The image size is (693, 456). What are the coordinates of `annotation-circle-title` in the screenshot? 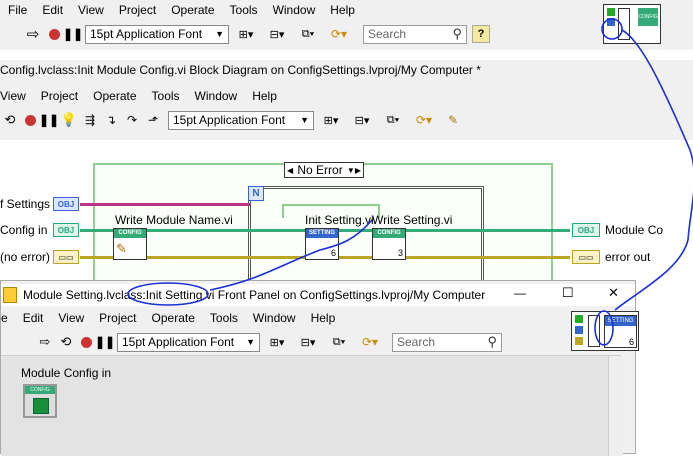 It's located at (168, 294).